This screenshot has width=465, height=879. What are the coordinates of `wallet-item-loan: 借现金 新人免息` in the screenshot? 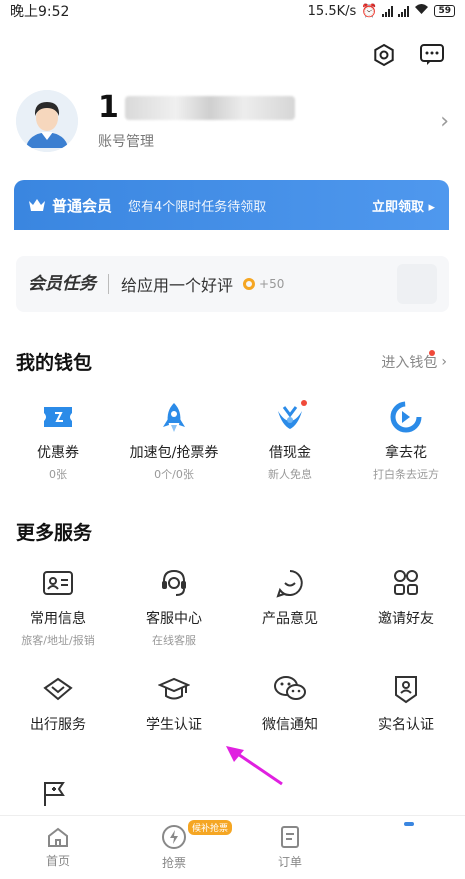 It's located at (290, 441).